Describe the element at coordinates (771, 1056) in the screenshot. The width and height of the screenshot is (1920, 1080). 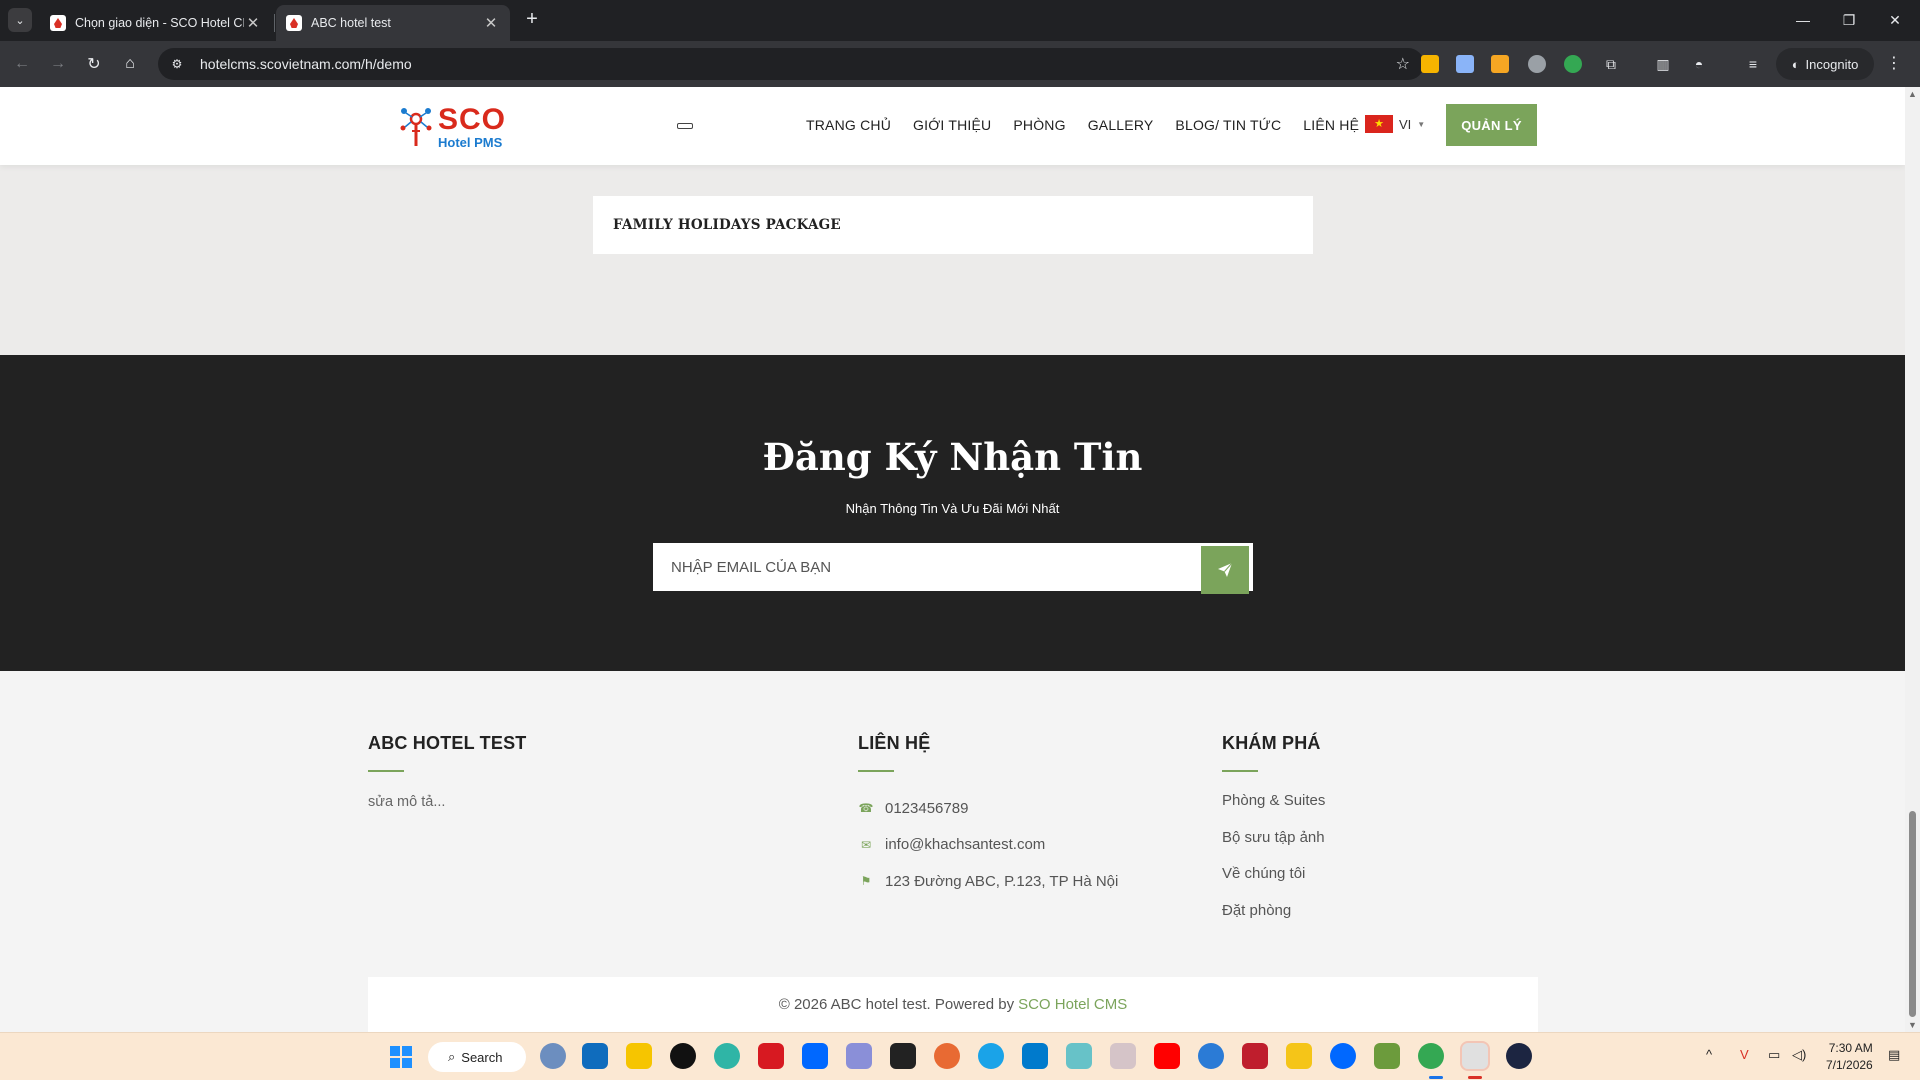
I see `shopee-app-icon` at that location.